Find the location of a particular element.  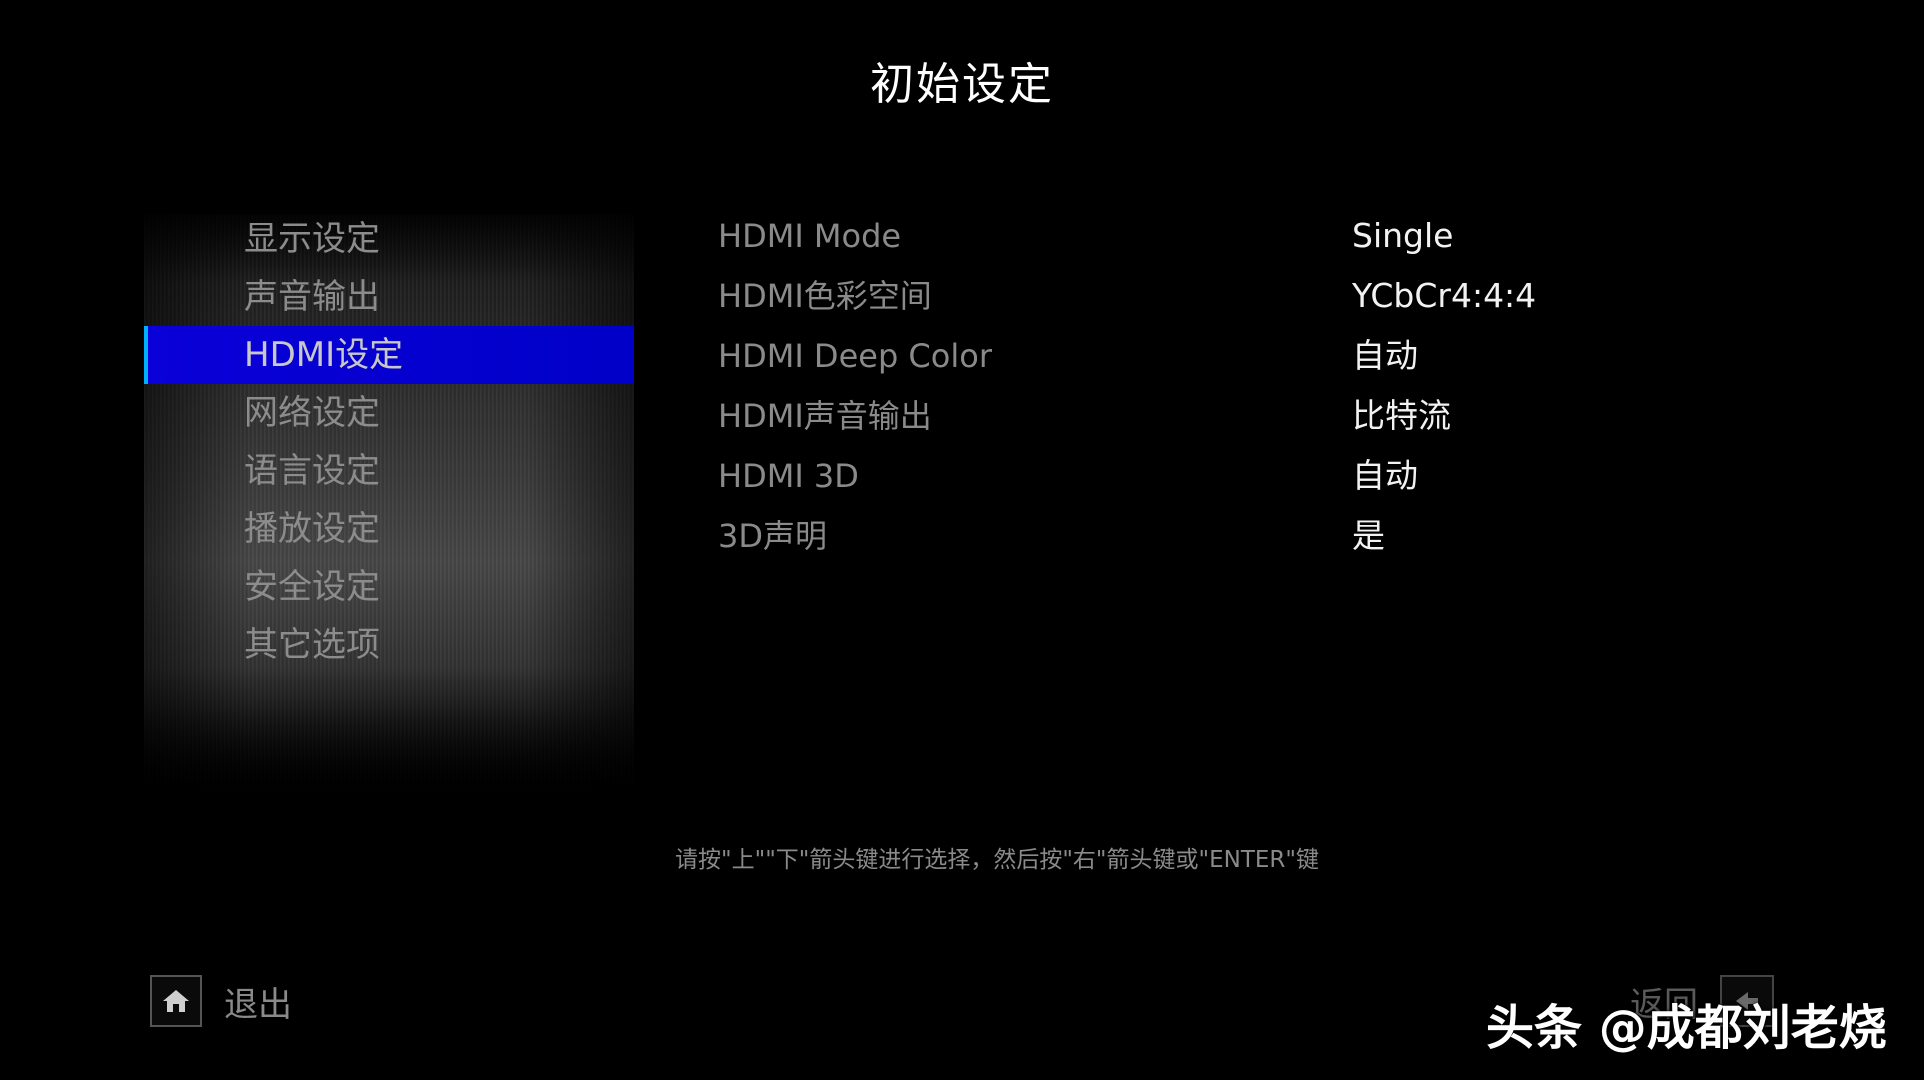

menu-item-audio-output: 声音输出 is located at coordinates (389, 297).